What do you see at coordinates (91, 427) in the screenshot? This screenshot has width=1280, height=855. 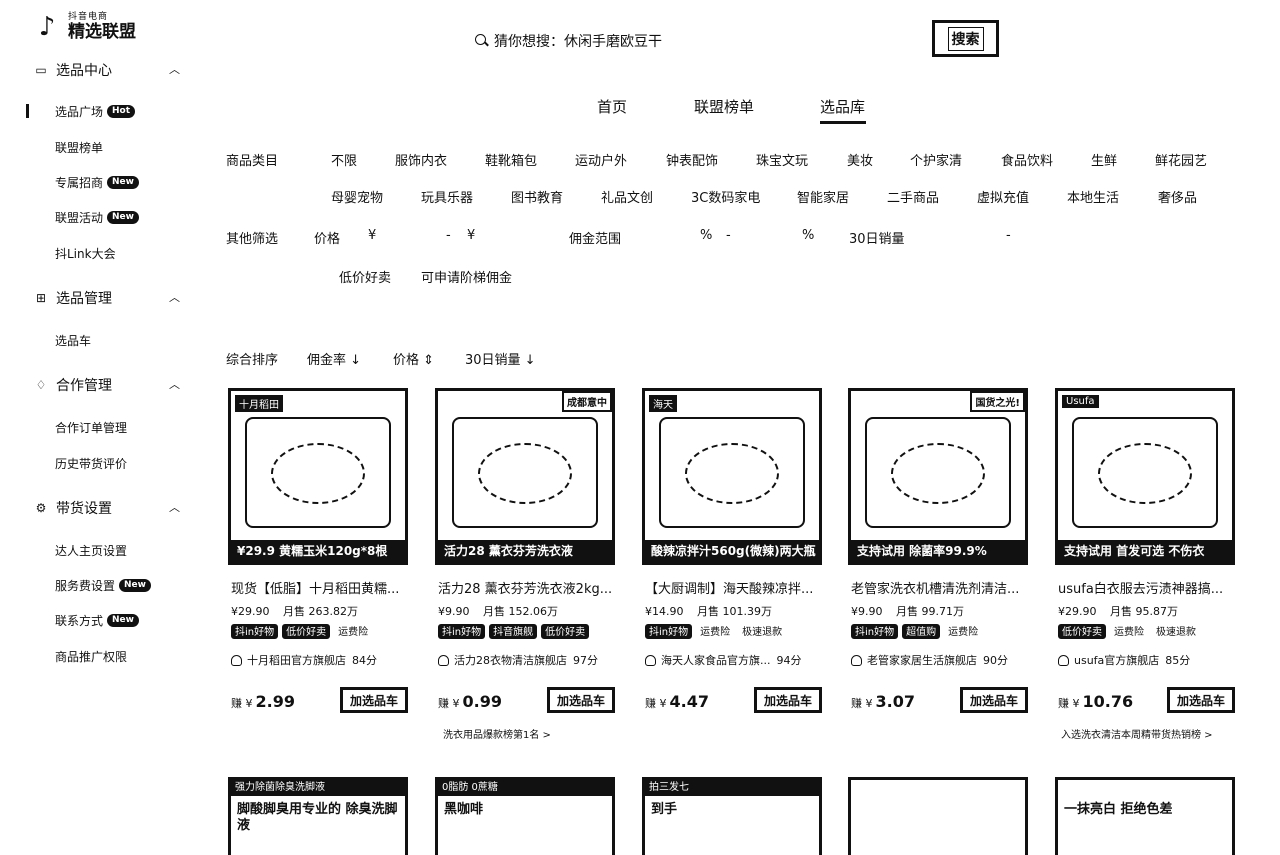 I see `sidebar-item-coop-orders: 合作订单管理` at bounding box center [91, 427].